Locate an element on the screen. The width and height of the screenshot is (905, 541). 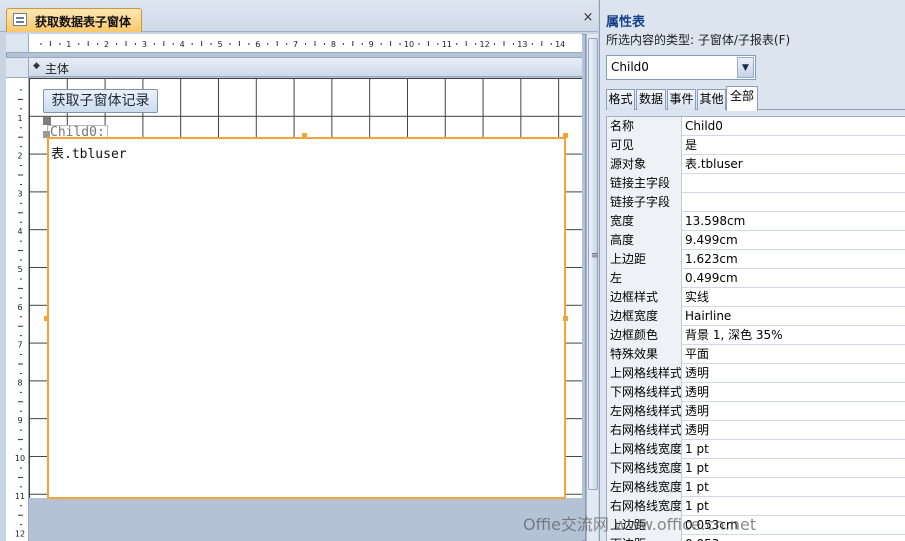
property-value: 背景 1, 深色 35% is located at coordinates (794, 335).